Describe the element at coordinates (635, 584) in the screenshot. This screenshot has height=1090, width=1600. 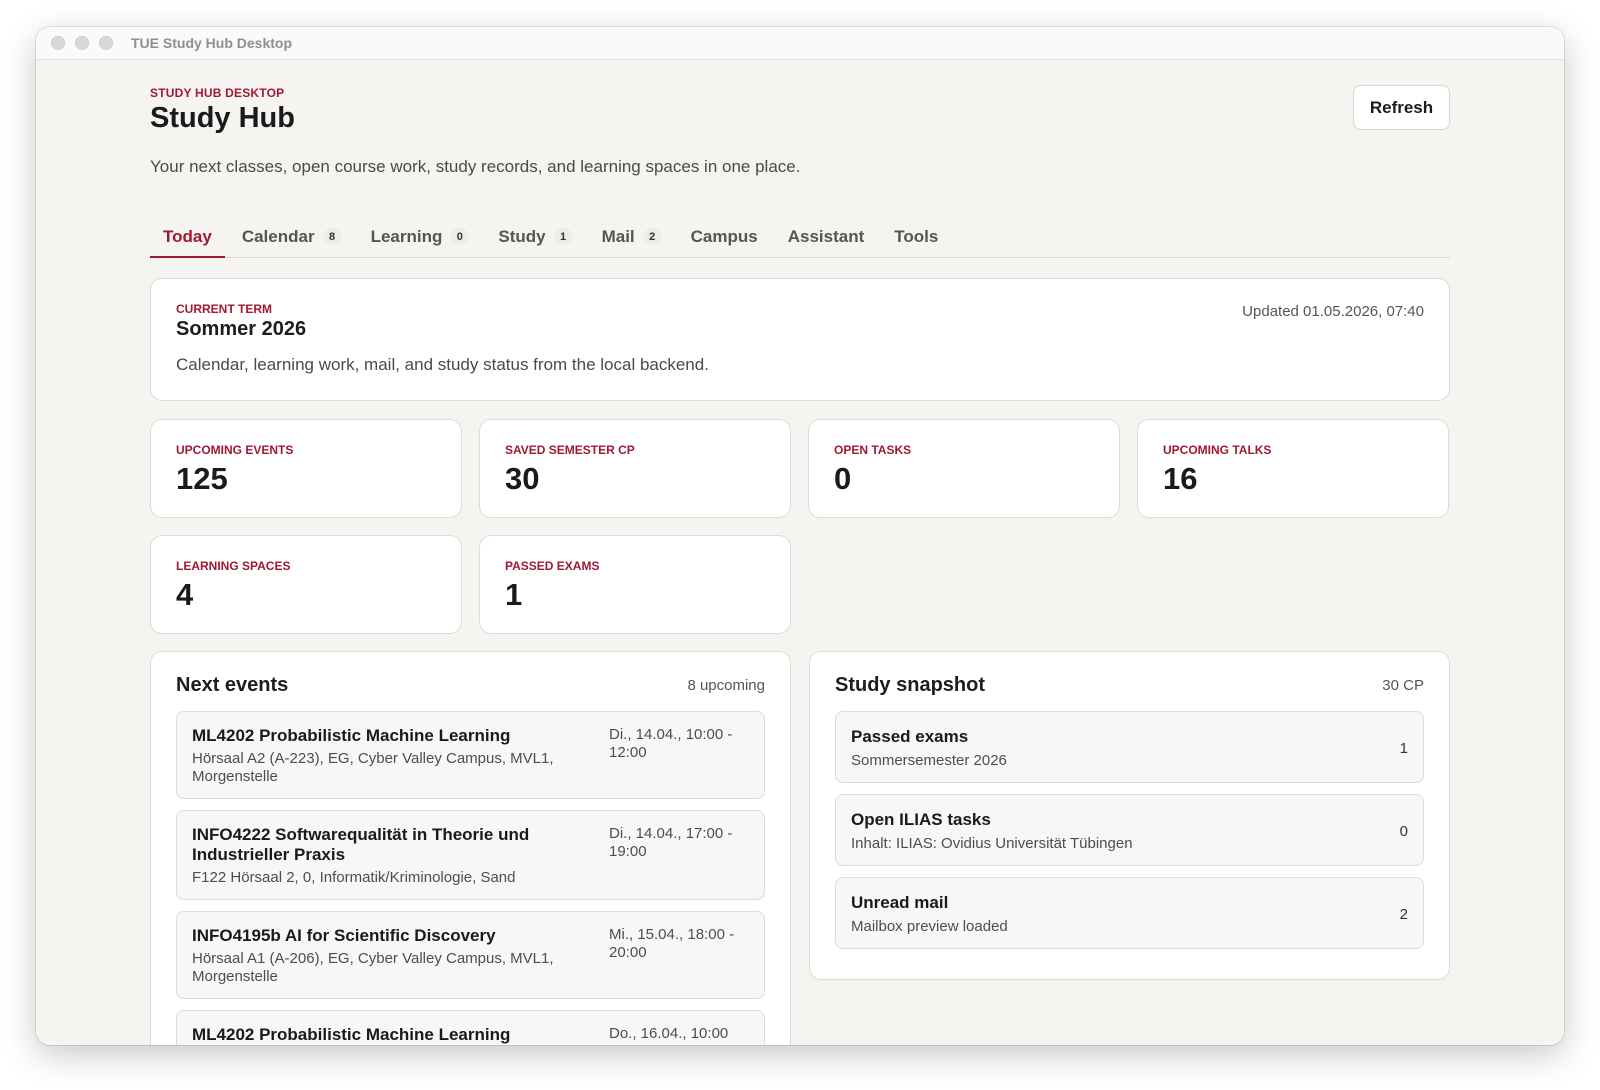
I see `stat-card-passed-exams: PASSED EXAMS 1` at that location.